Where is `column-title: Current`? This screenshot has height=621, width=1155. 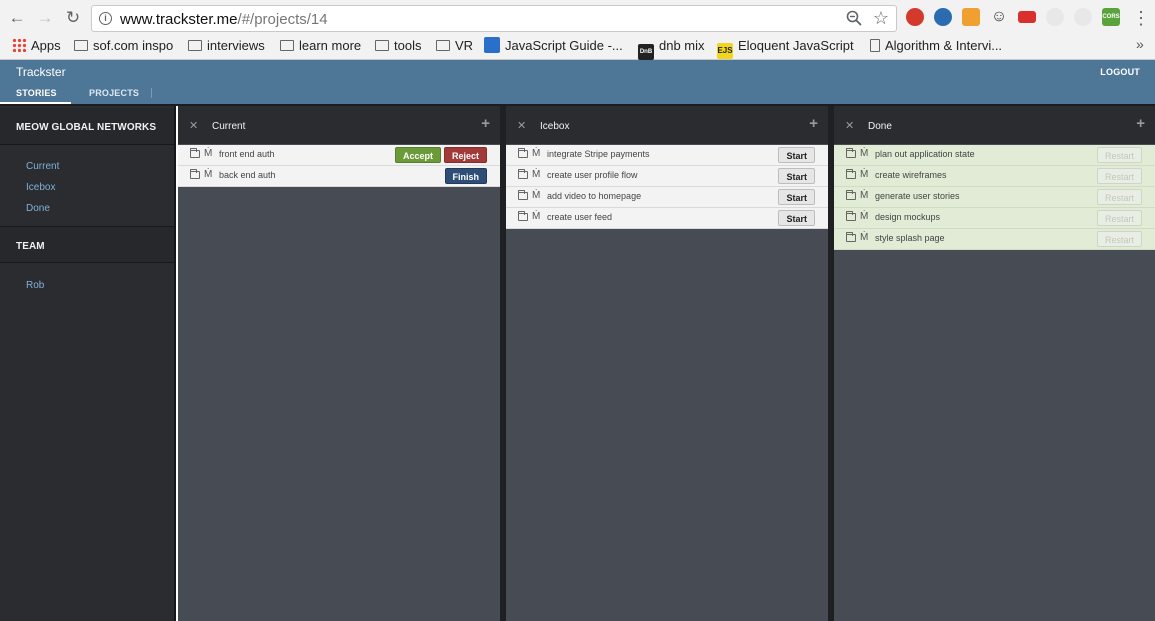
column-title: Current is located at coordinates (229, 126).